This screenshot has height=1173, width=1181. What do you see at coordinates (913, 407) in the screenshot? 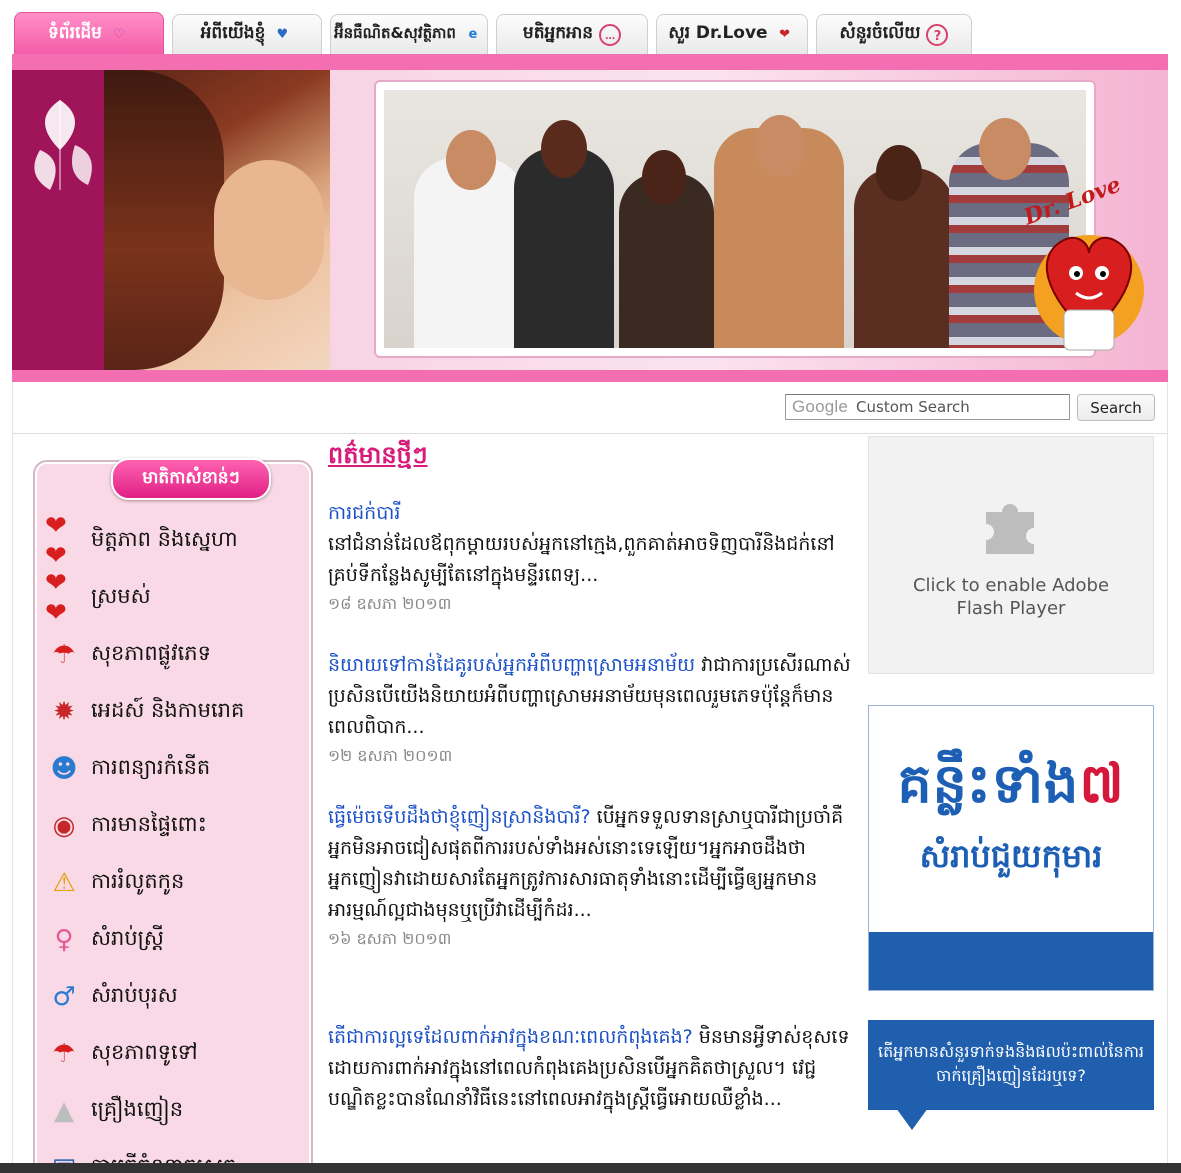
I see `search-placeholder: Custom Search` at bounding box center [913, 407].